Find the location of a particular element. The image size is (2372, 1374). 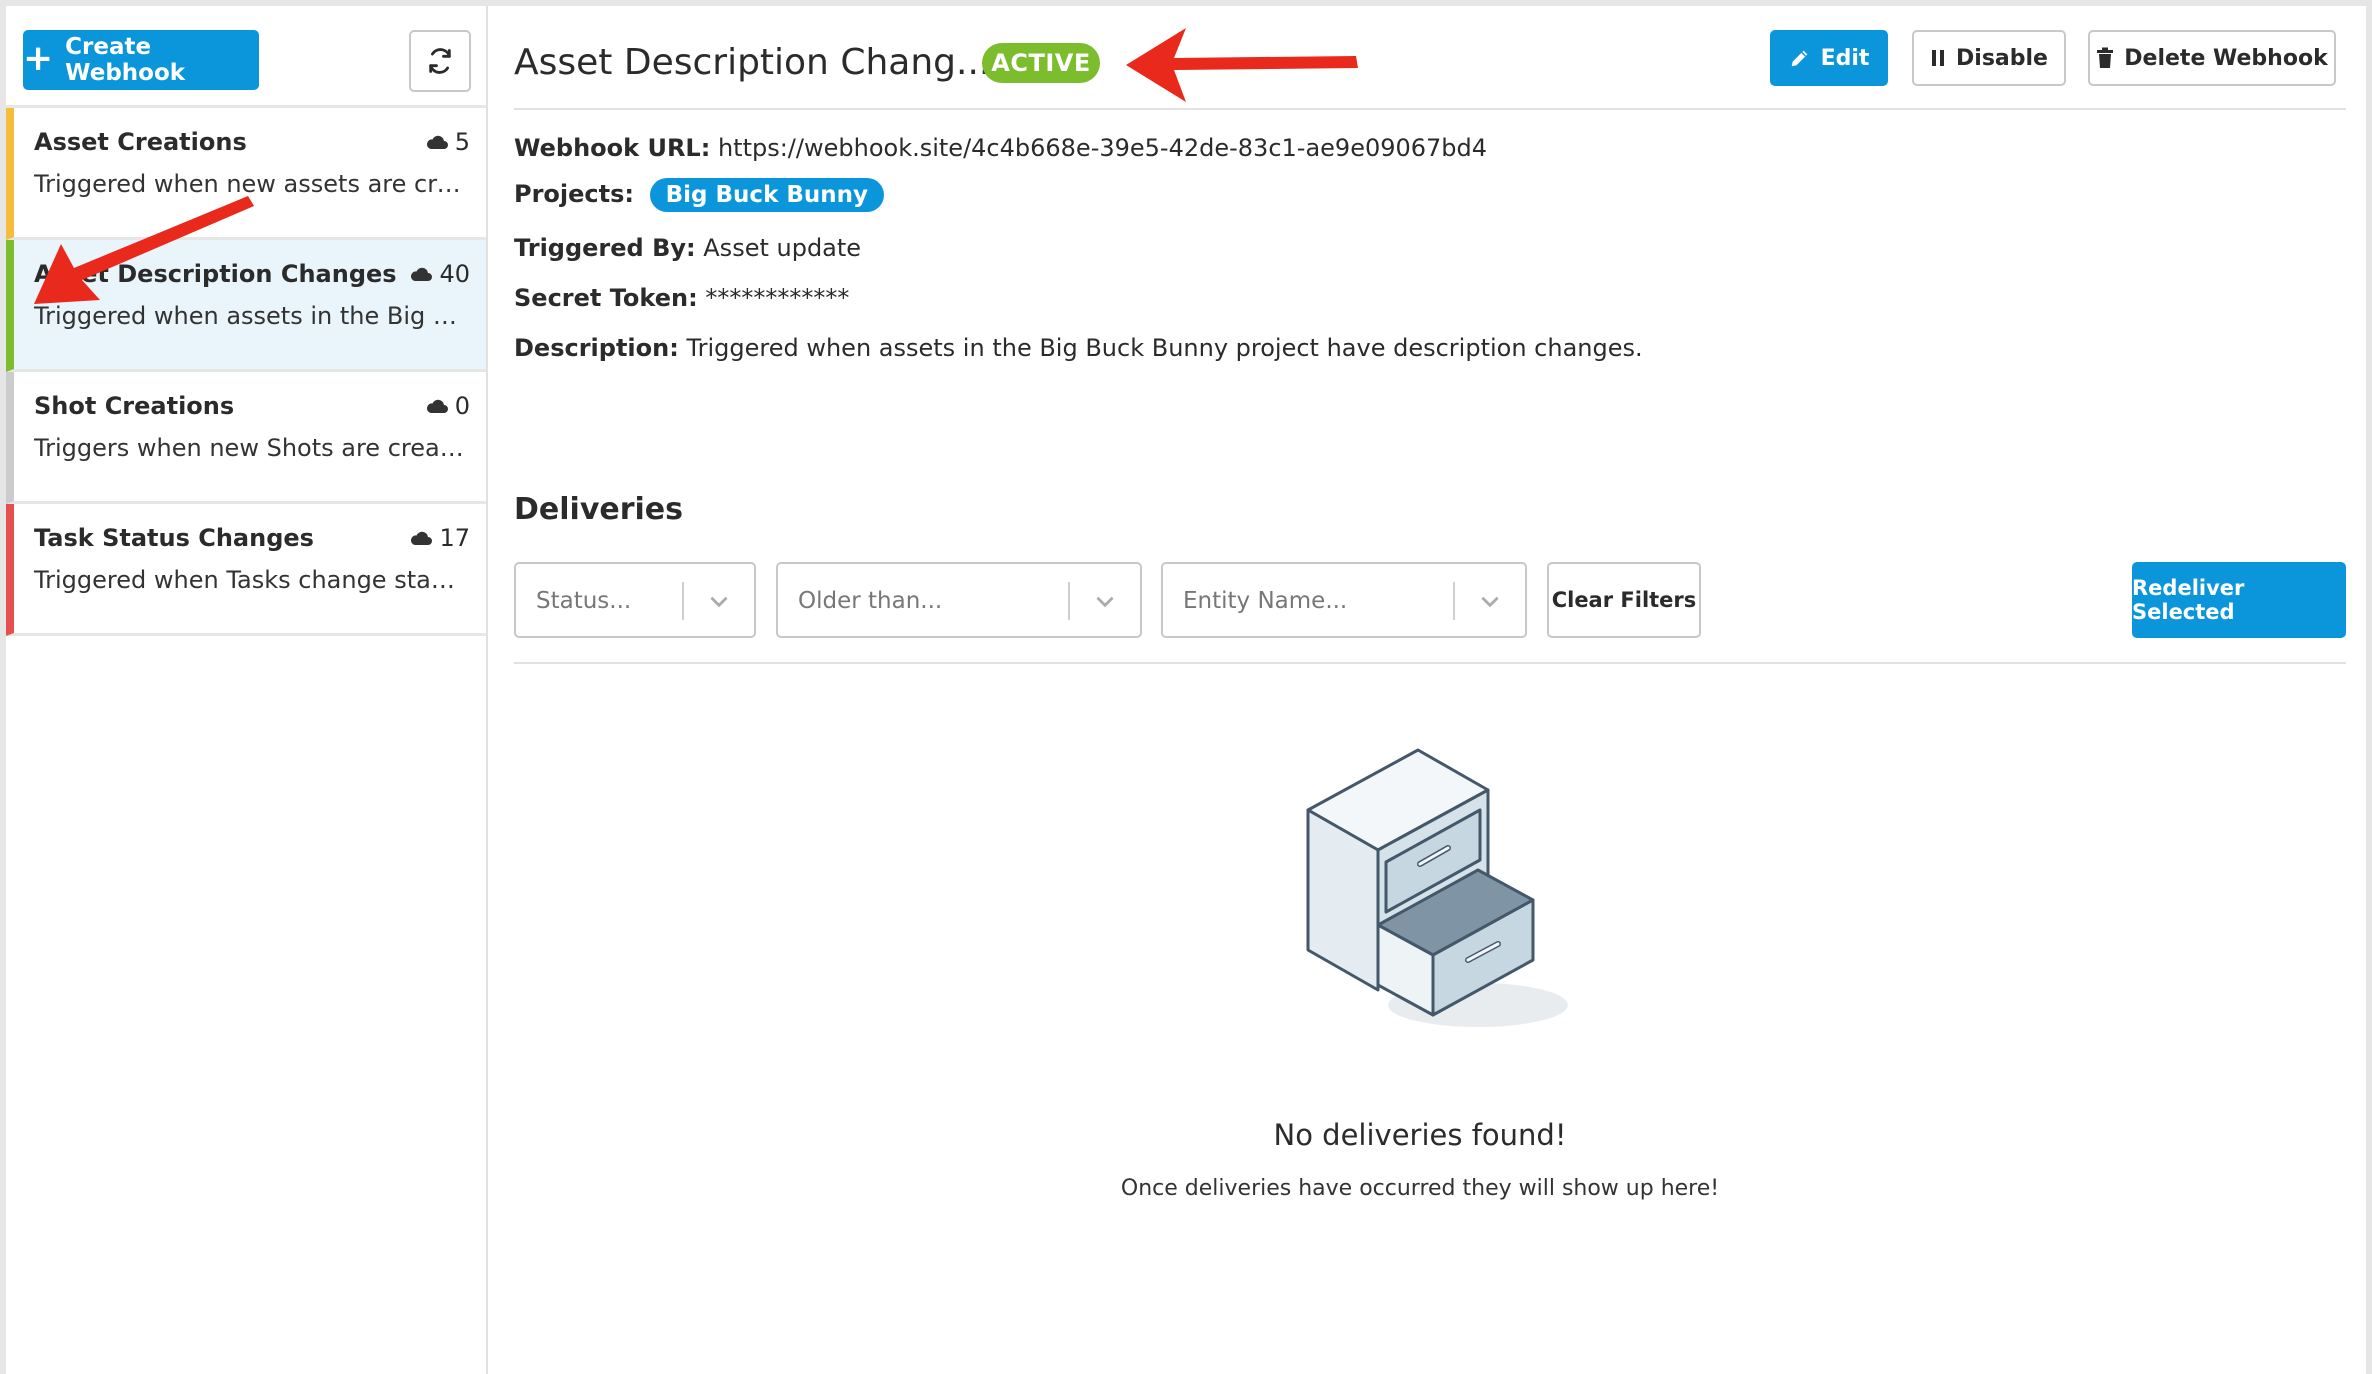

secret-token-label: Secret Token: is located at coordinates (606, 298).